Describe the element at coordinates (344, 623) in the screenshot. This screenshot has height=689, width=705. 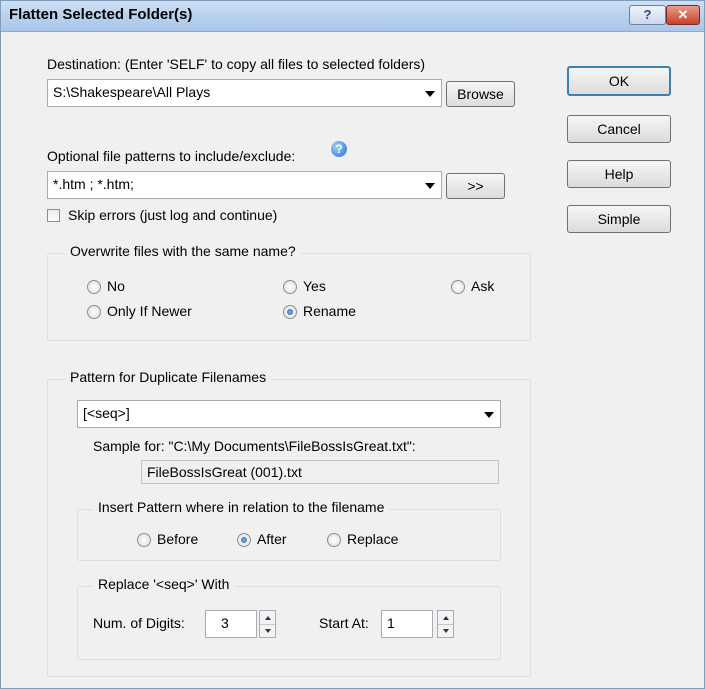
I see `start-label: Start At:` at that location.